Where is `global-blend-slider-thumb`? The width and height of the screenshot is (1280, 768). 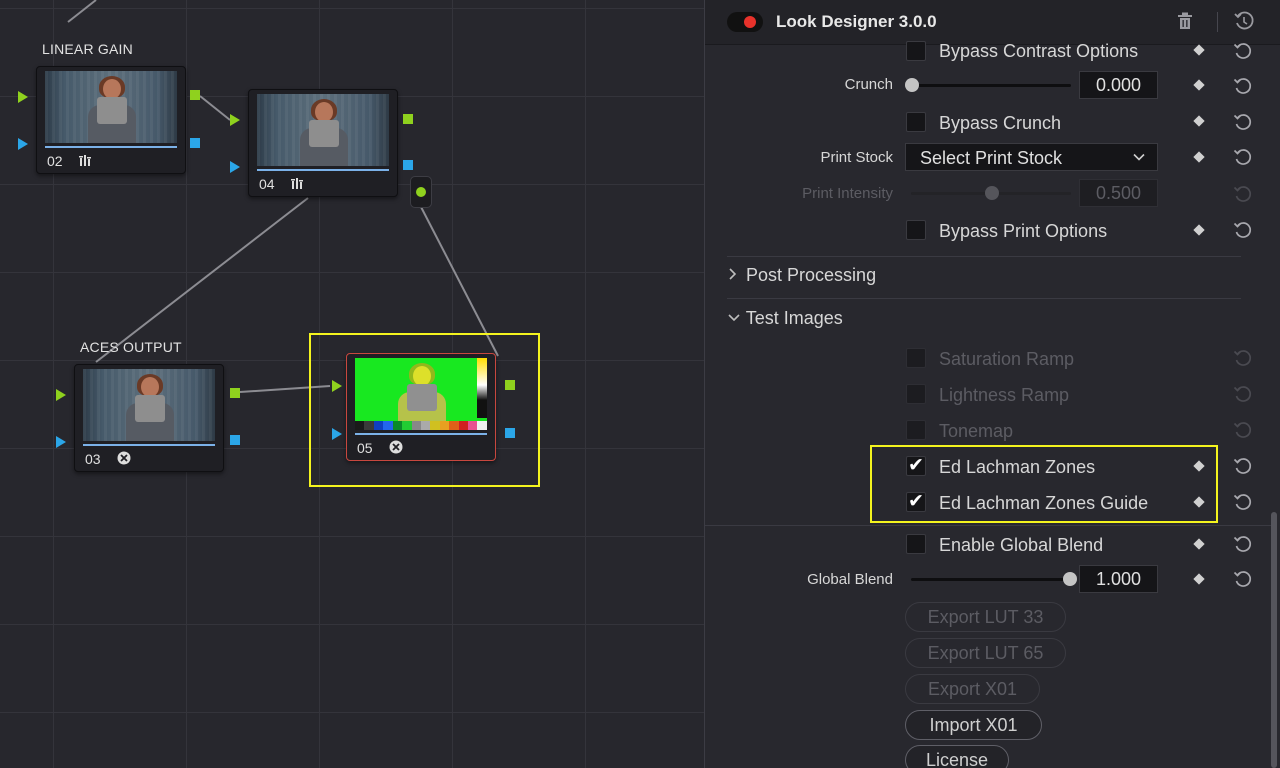
global-blend-slider-thumb is located at coordinates (1070, 579).